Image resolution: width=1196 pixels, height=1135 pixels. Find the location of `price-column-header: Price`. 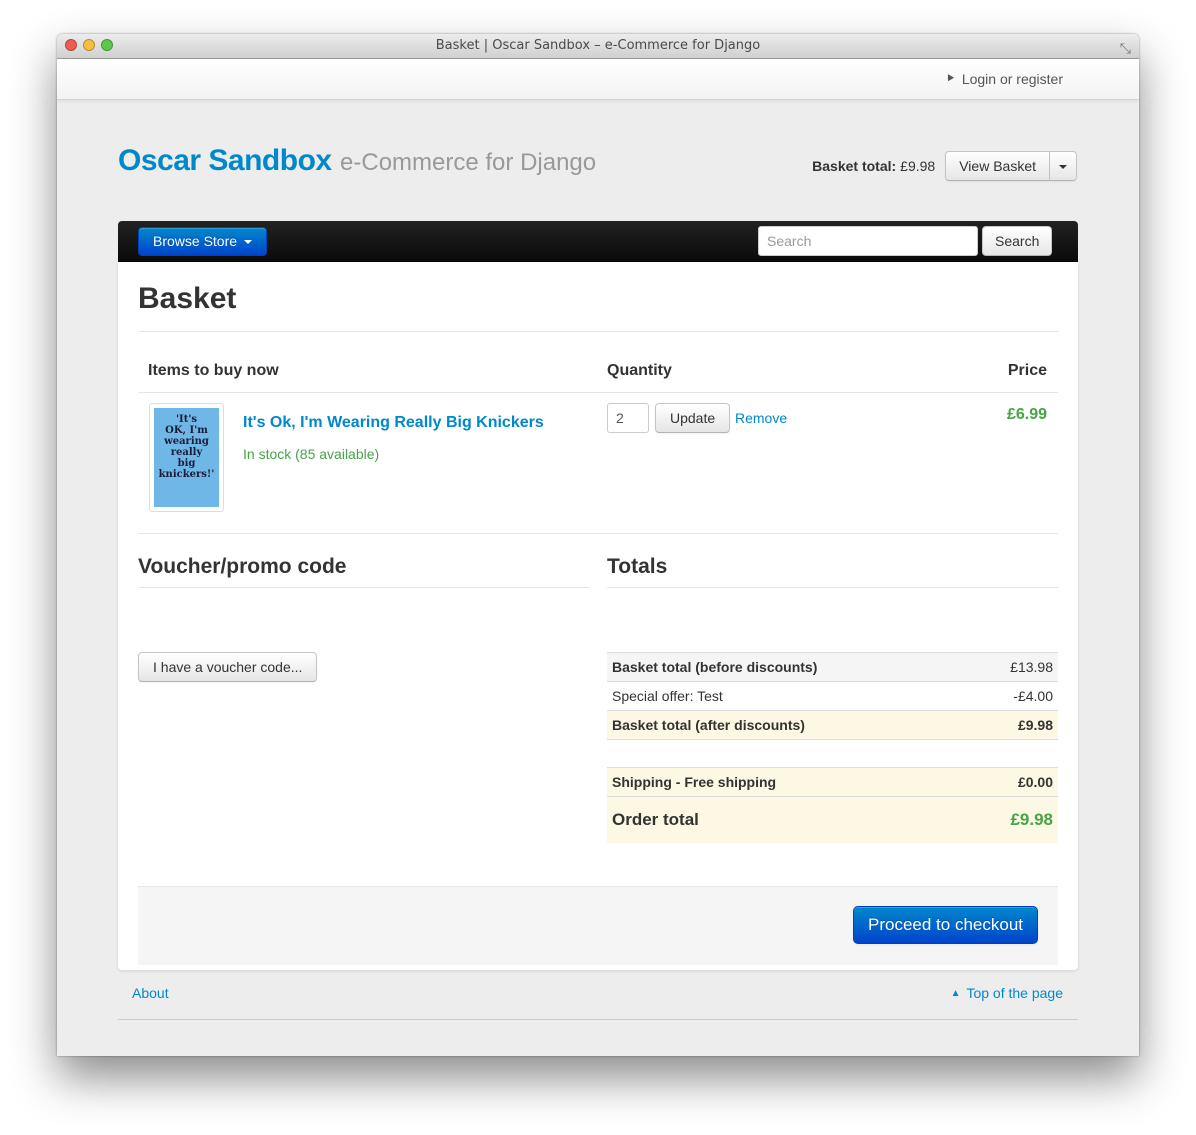

price-column-header: Price is located at coordinates (1027, 370).